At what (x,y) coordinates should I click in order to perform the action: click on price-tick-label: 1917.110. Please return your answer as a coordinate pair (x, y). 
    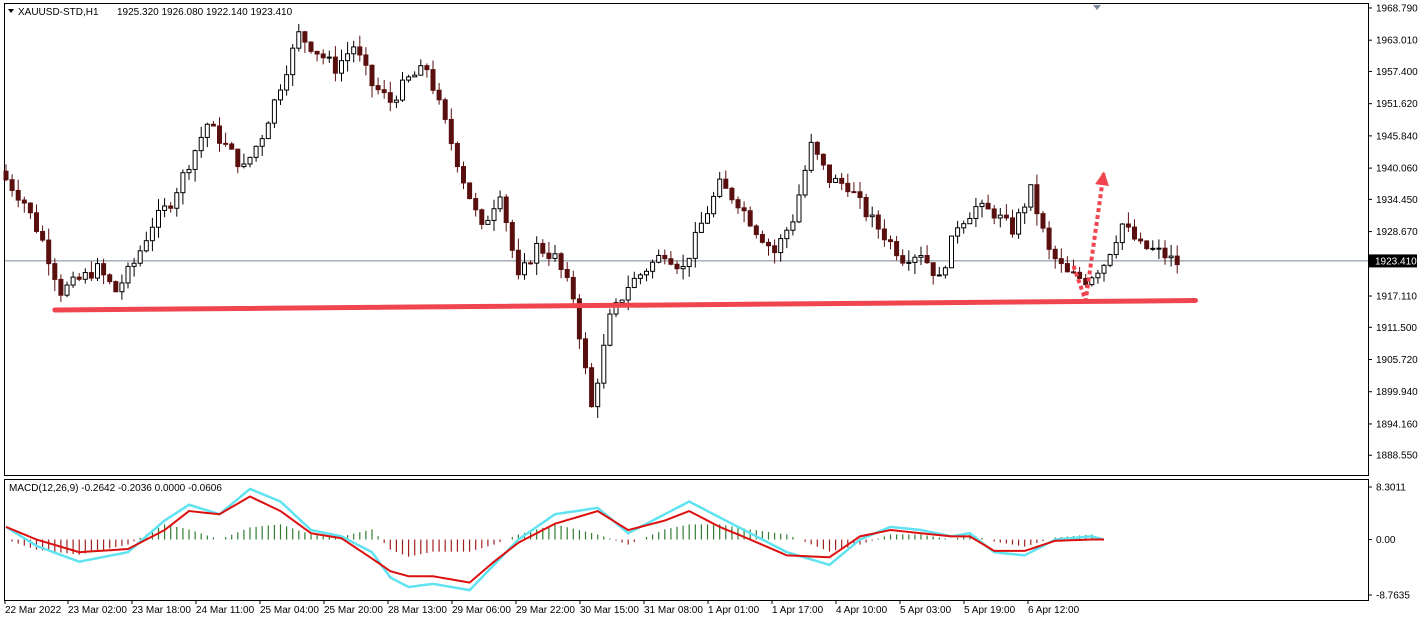
    Looking at the image, I should click on (1396, 297).